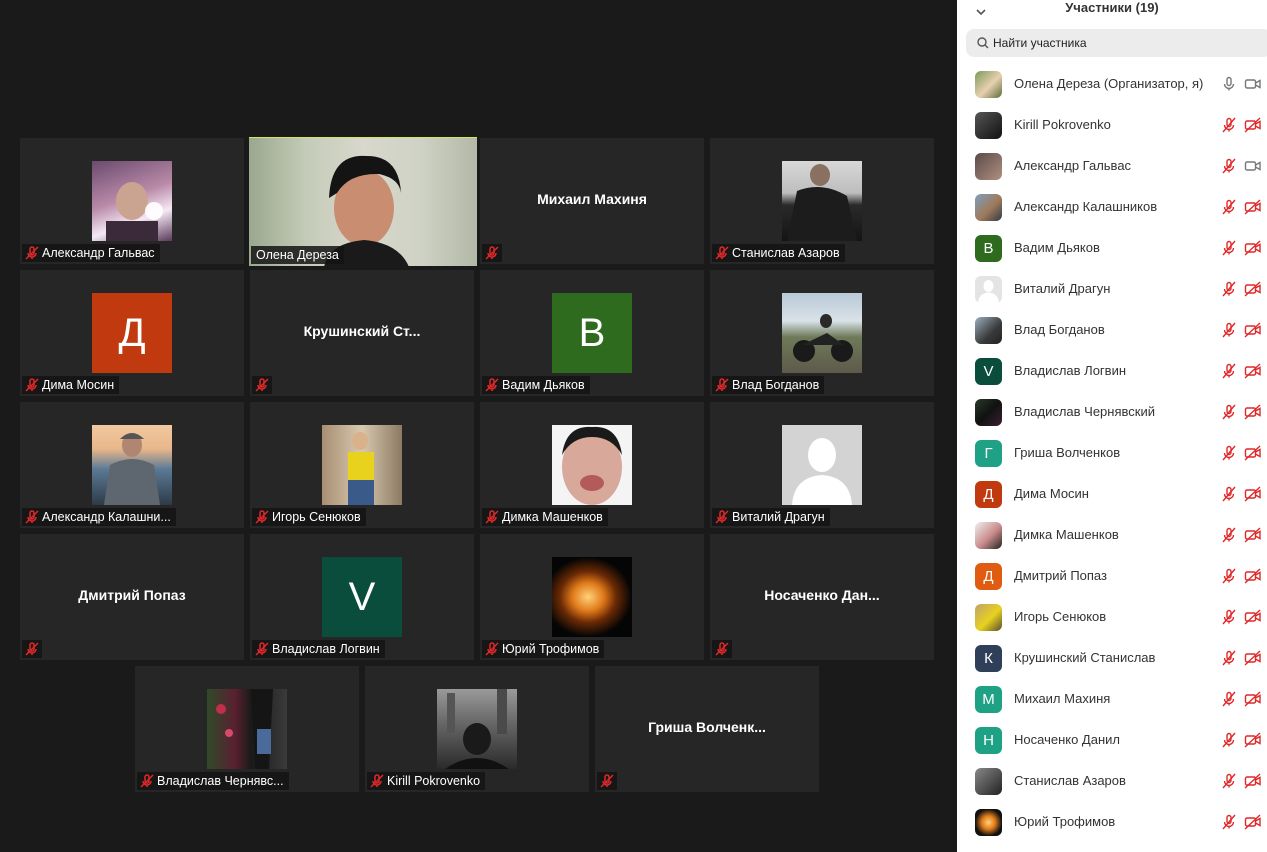 This screenshot has height=852, width=1267. What do you see at coordinates (822, 333) in the screenshot?
I see `video-tile: Влад Богданов` at bounding box center [822, 333].